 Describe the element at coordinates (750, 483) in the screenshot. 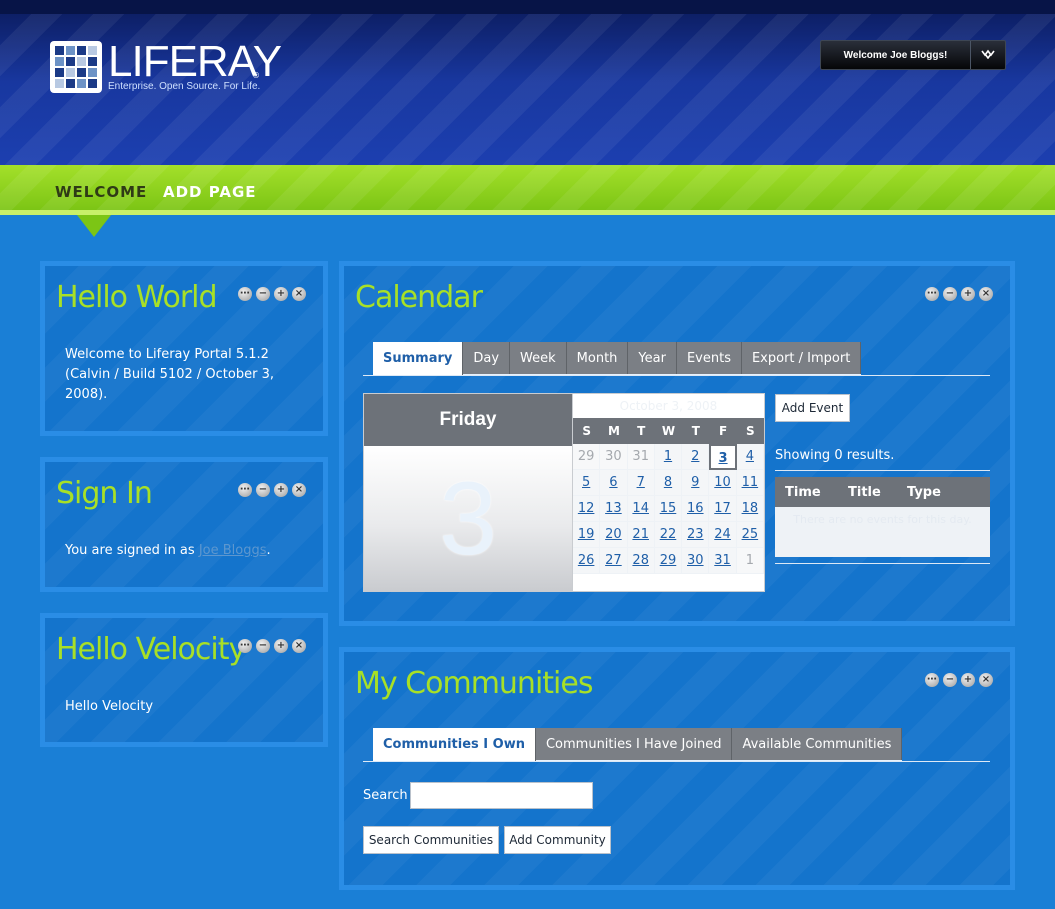

I see `day-cell: 11` at that location.